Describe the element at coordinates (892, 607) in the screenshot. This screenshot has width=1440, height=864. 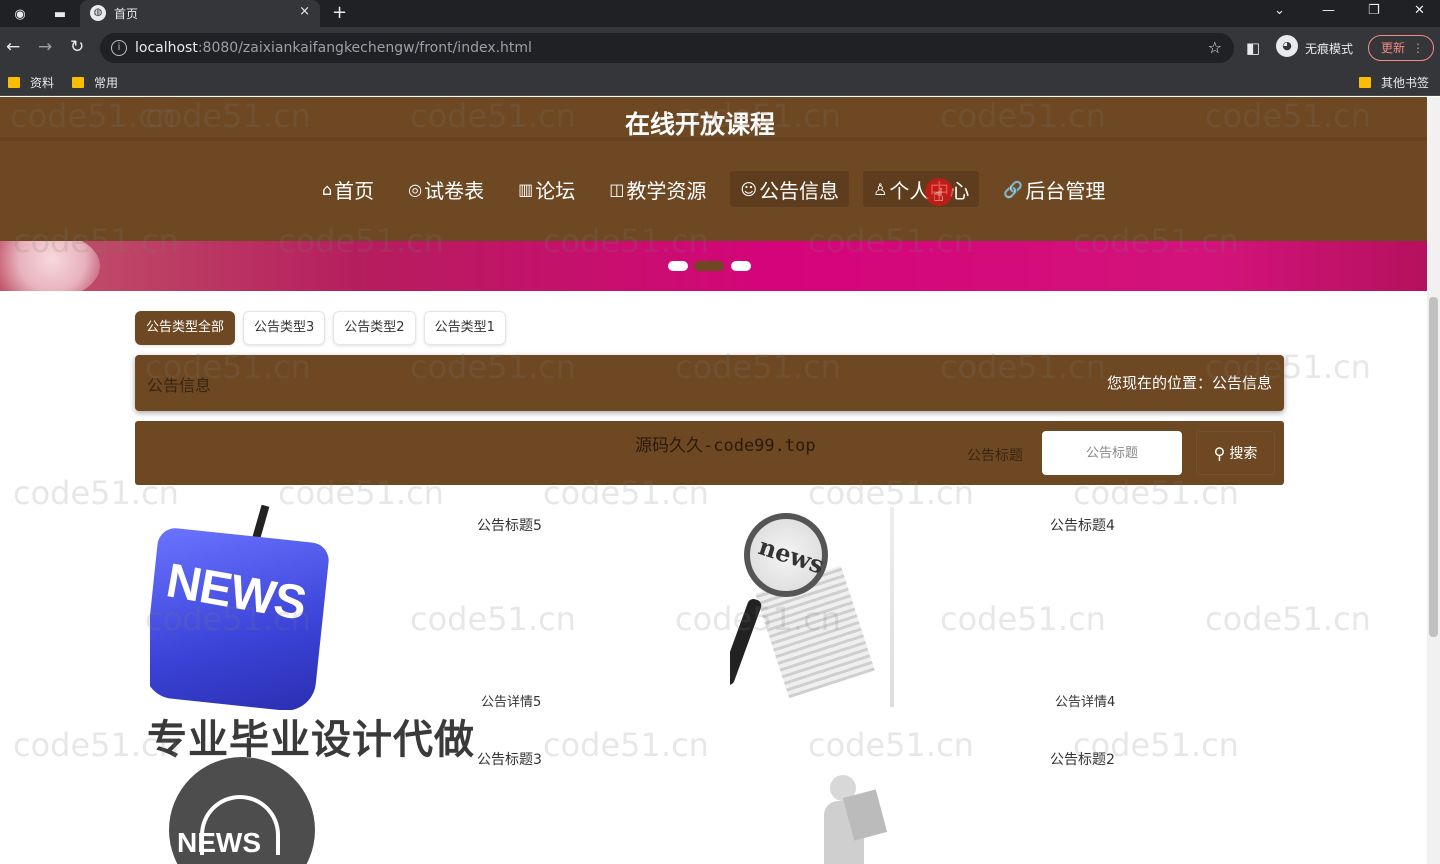
I see `image-edge` at that location.